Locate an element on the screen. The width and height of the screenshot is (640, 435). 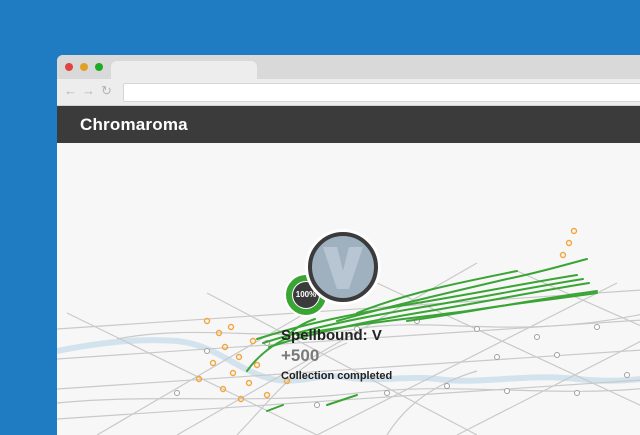
maximize-window-icon is located at coordinates (99, 67).